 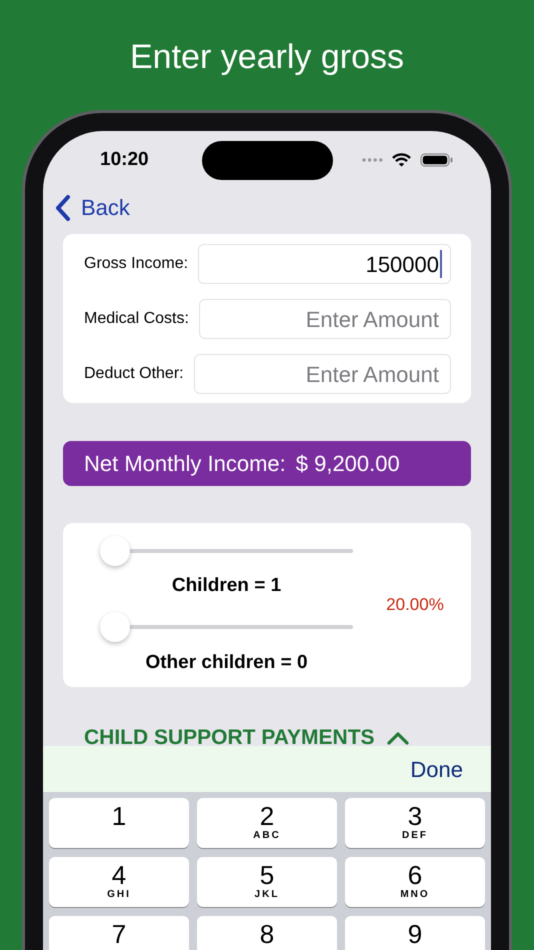 What do you see at coordinates (415, 882) in the screenshot?
I see `keyboard-key: 6 MNO` at bounding box center [415, 882].